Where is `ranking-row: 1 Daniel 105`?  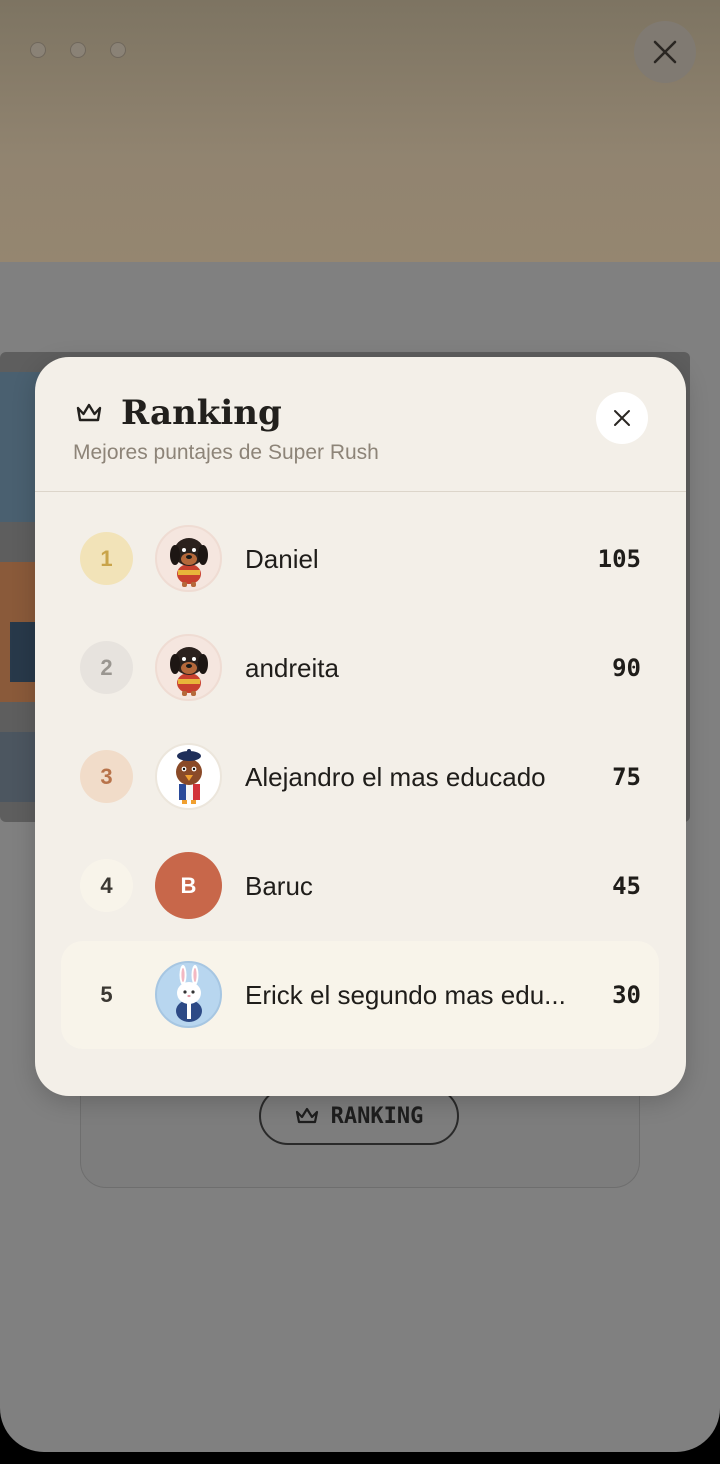 ranking-row: 1 Daniel 105 is located at coordinates (360, 559).